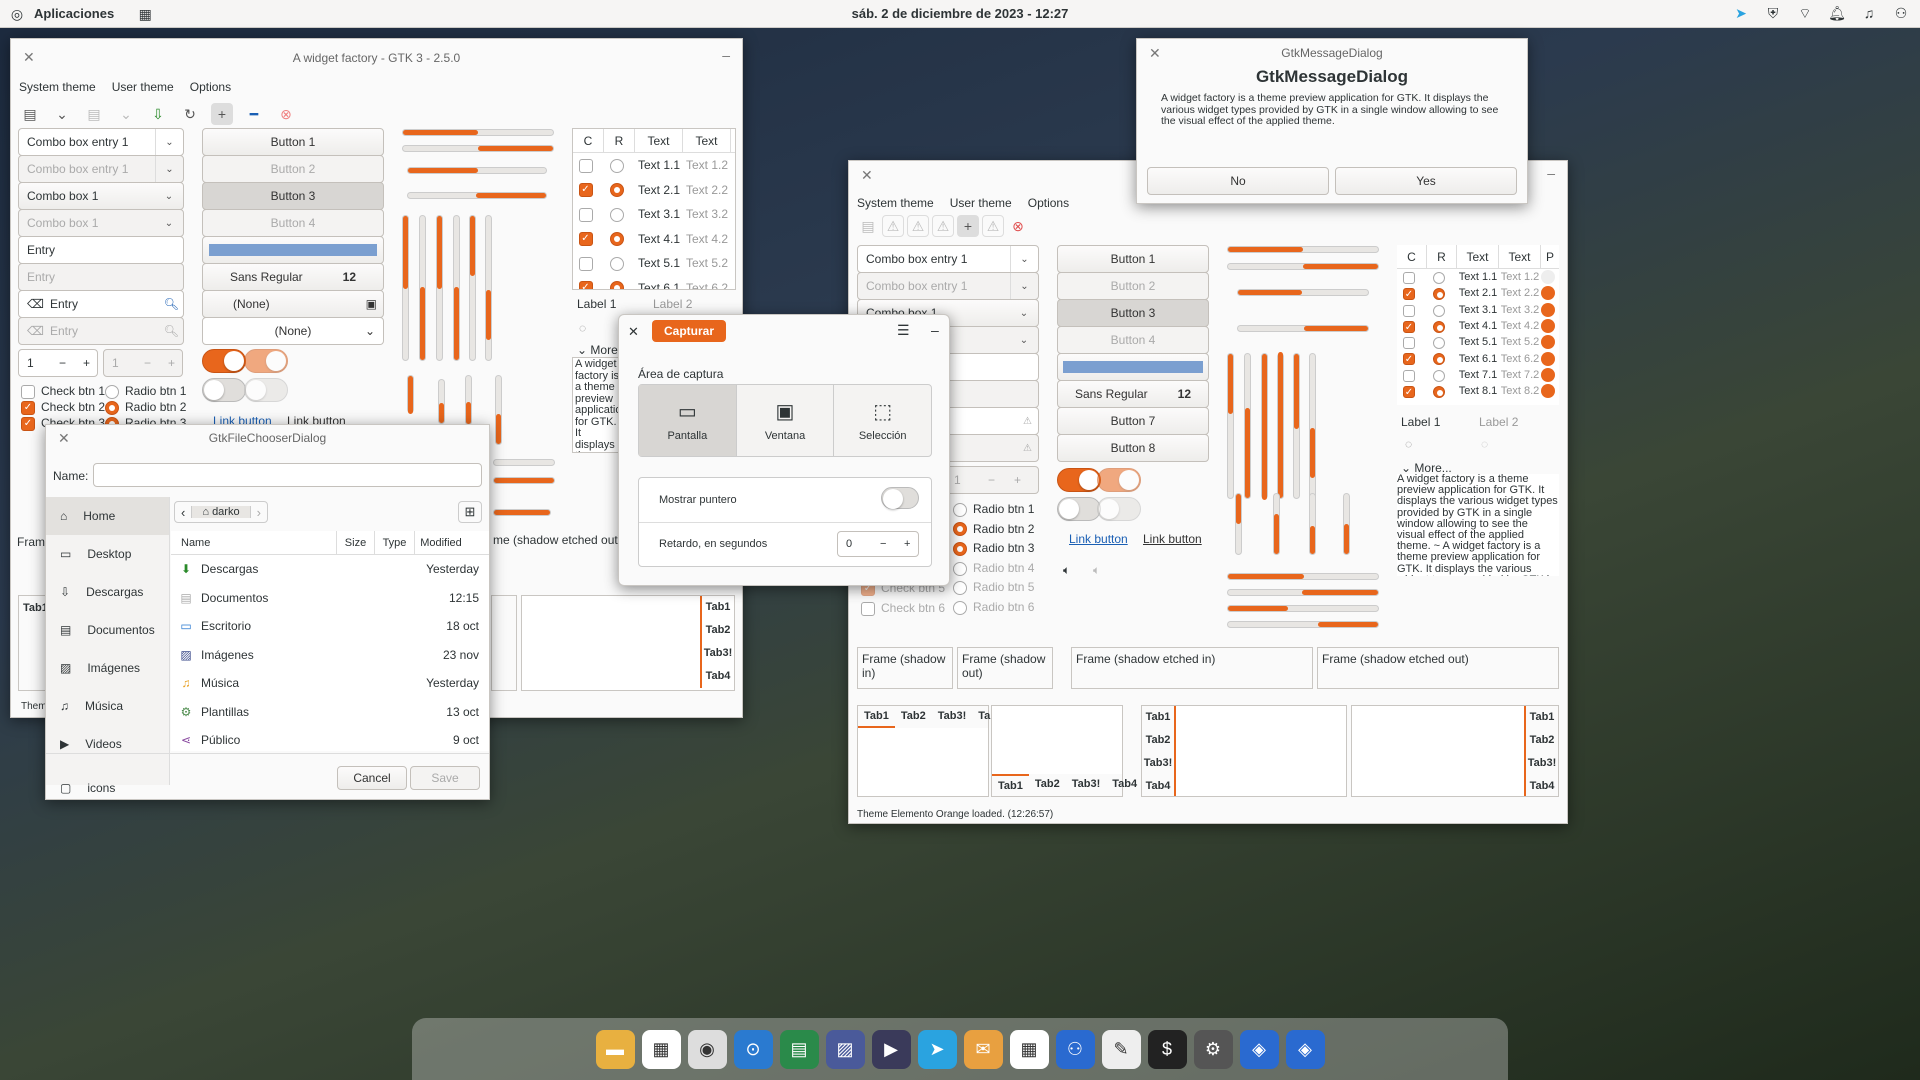 The image size is (1920, 1080). I want to click on calendar-icon: ▦, so click(1029, 1049).